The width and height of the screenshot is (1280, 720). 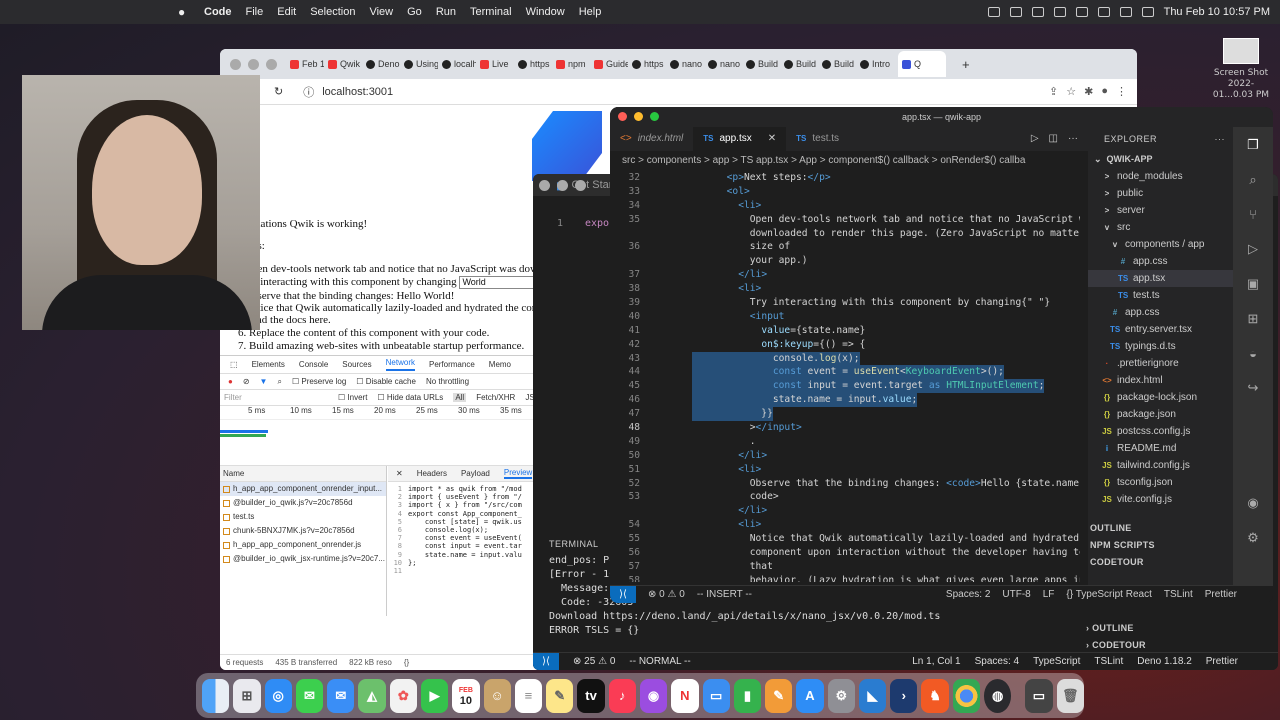 What do you see at coordinates (560, 695) in the screenshot?
I see `notes-icon: ✎` at bounding box center [560, 695].